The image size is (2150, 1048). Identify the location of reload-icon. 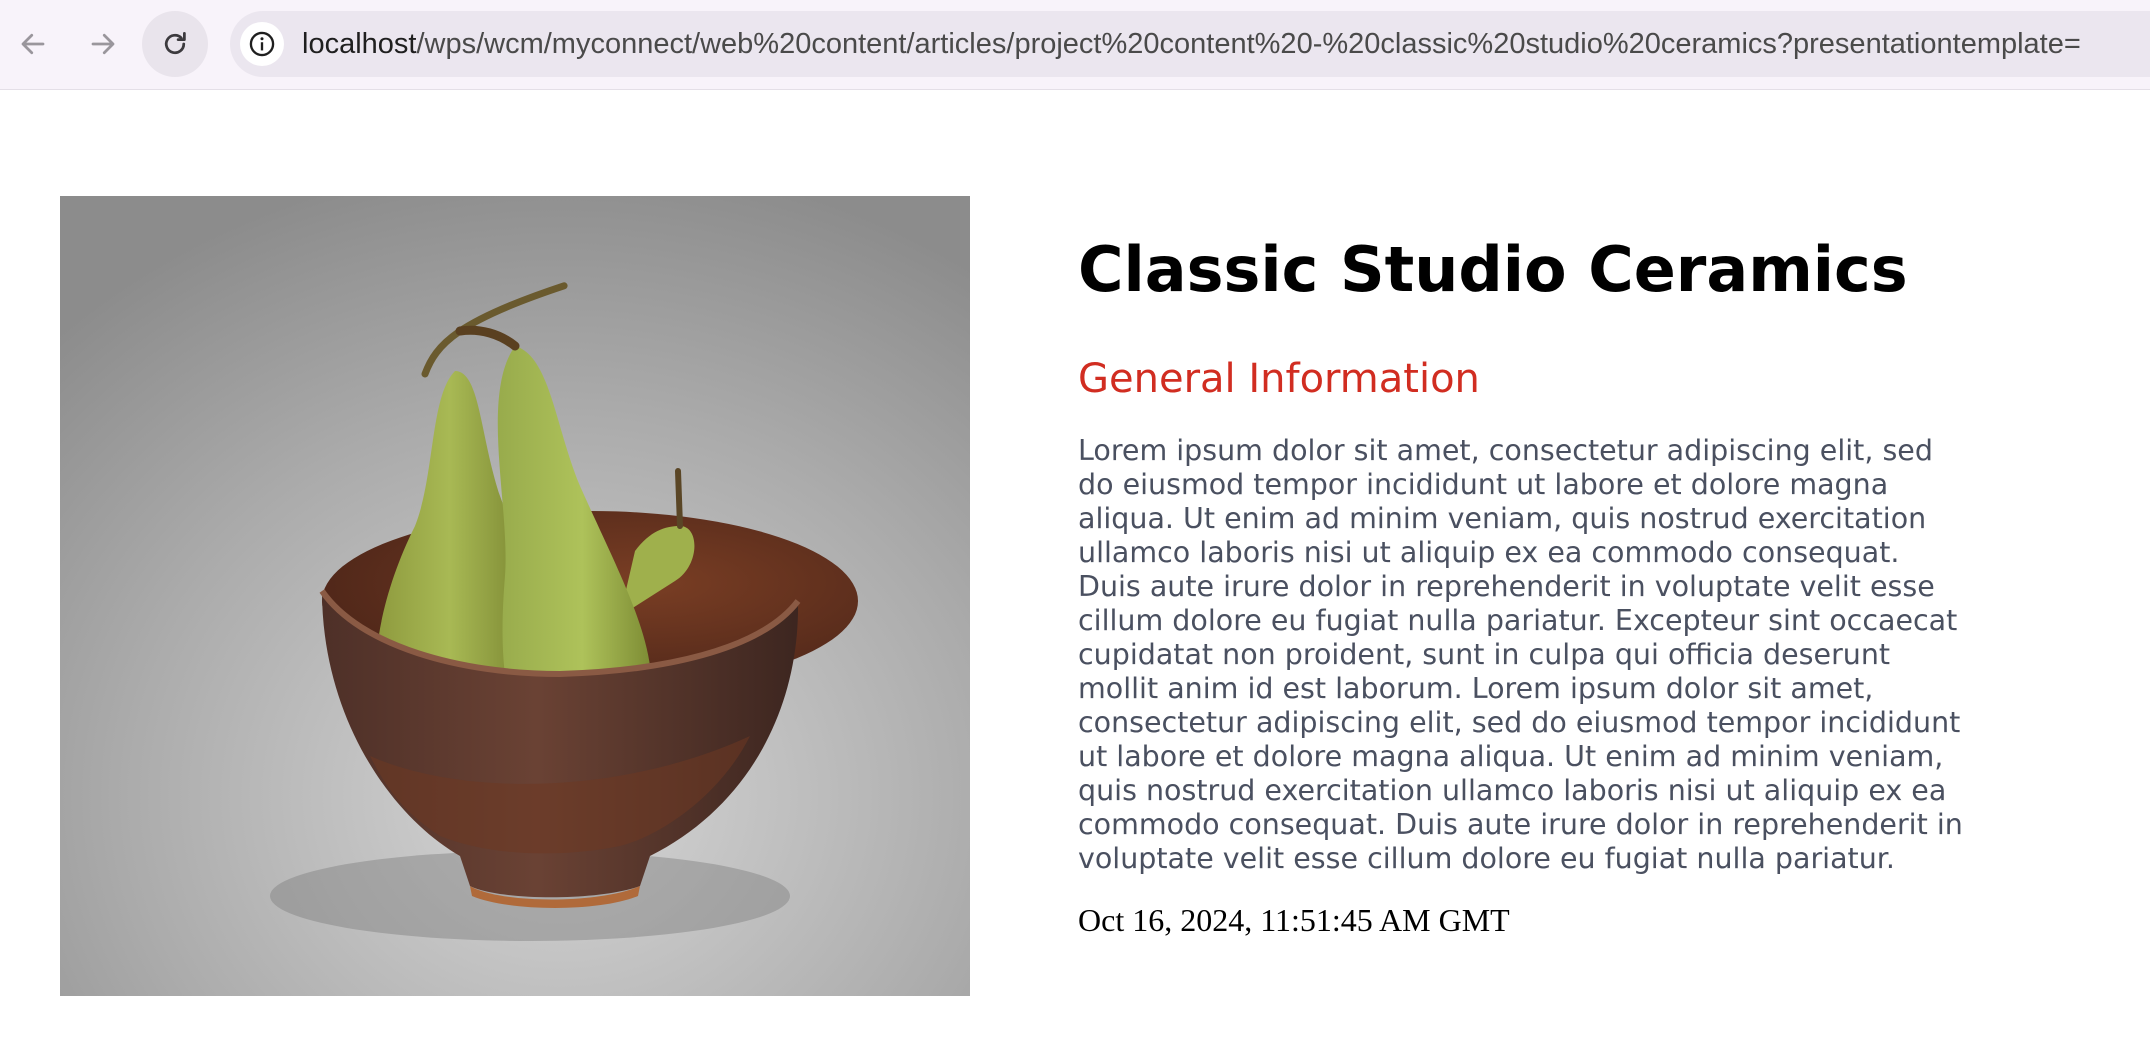
(175, 43).